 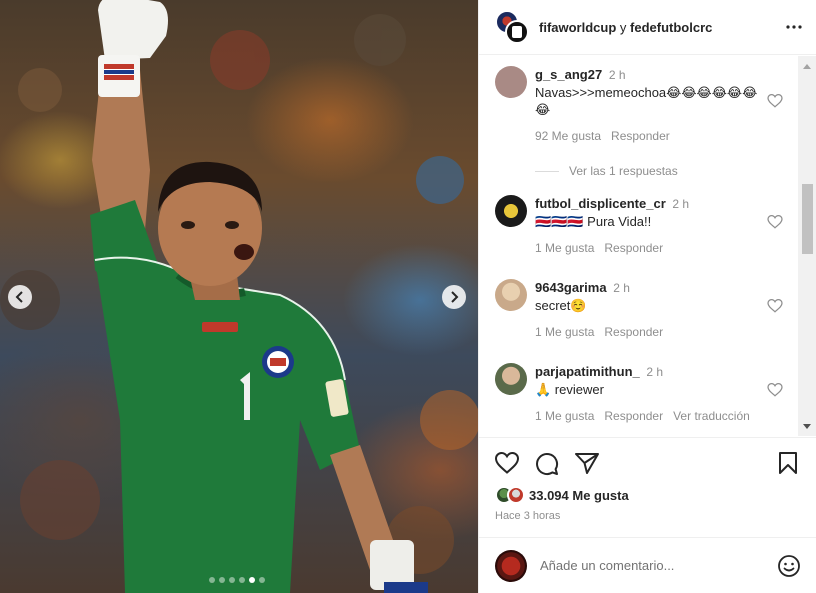 I want to click on more-horizontal-icon, so click(x=794, y=27).